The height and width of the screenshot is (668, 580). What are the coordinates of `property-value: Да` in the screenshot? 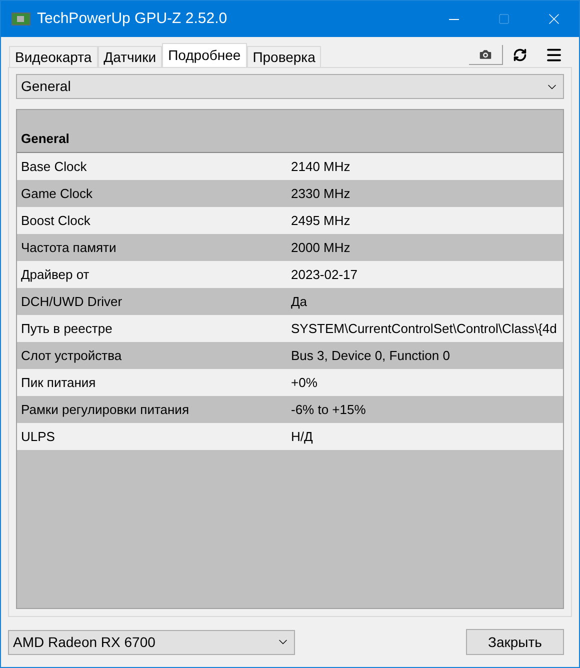 It's located at (299, 301).